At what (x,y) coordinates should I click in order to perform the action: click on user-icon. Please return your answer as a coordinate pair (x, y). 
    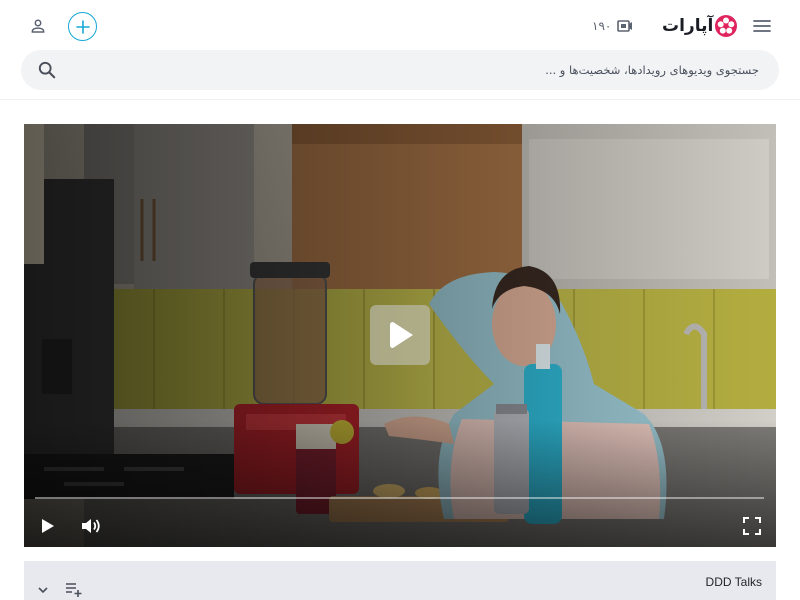
    Looking at the image, I should click on (38, 26).